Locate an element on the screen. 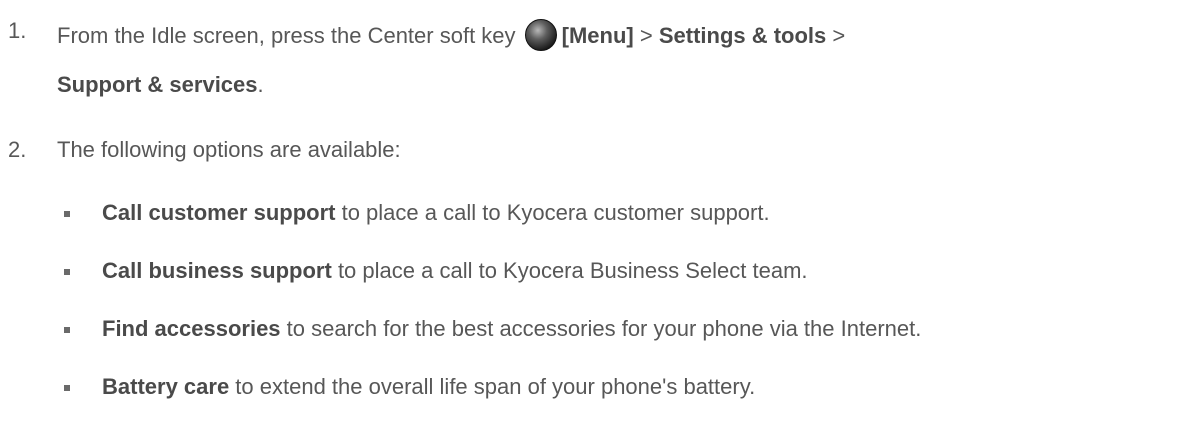  settings-label: Settings & tools is located at coordinates (742, 35).